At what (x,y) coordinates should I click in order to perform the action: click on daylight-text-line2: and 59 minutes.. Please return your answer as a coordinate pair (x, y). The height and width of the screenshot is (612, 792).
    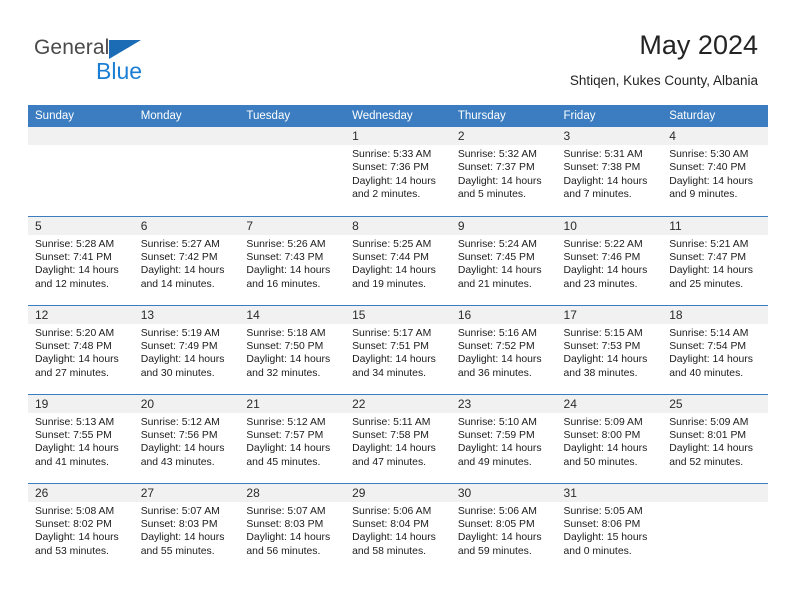
    Looking at the image, I should click on (494, 551).